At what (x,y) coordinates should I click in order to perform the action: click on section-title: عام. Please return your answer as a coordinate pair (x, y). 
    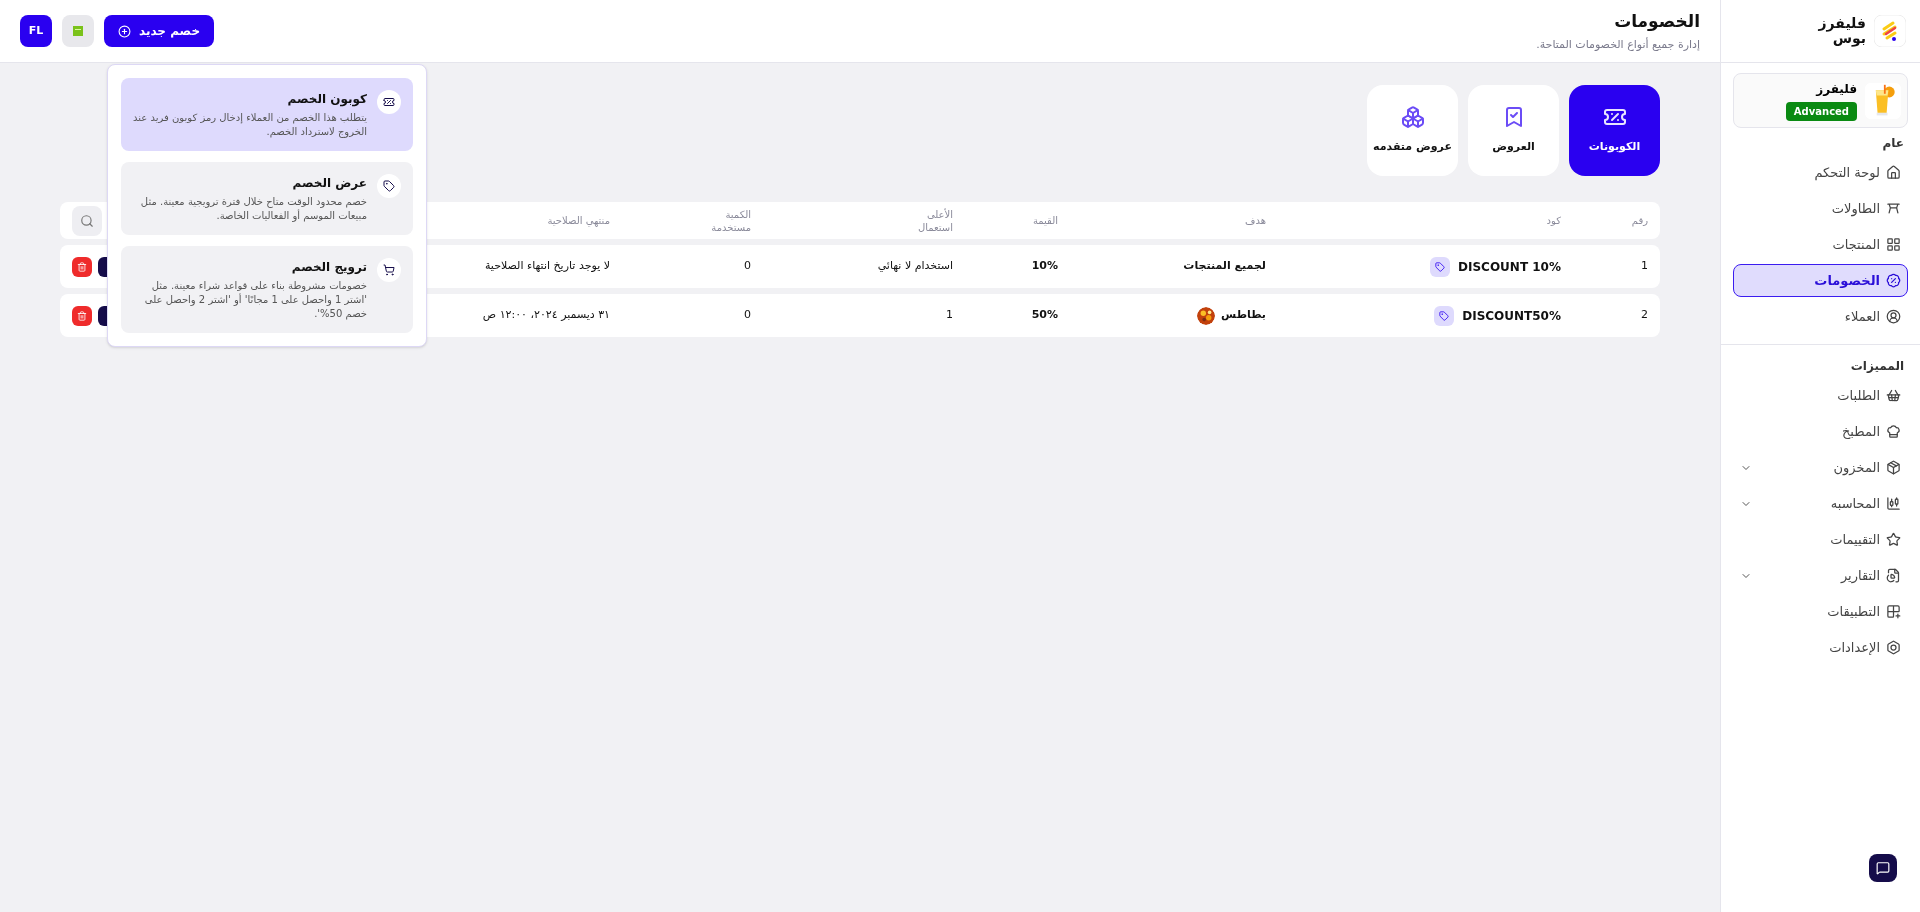
    Looking at the image, I should click on (1893, 143).